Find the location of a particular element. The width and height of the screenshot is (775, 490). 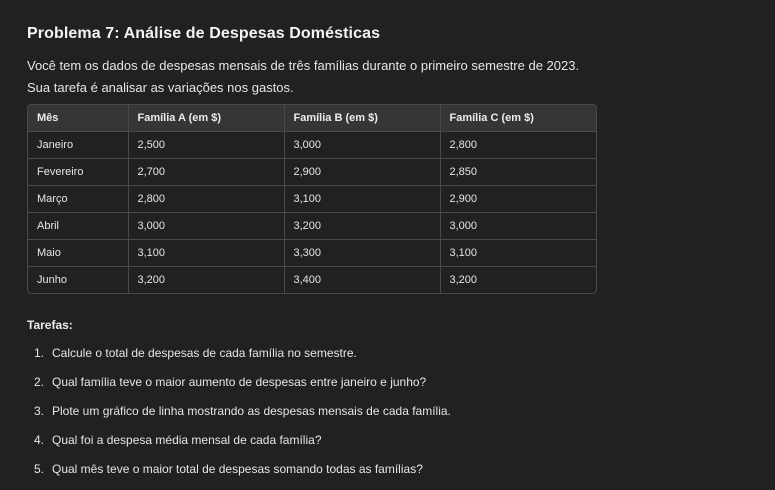

cell-month: Abril is located at coordinates (78, 226).